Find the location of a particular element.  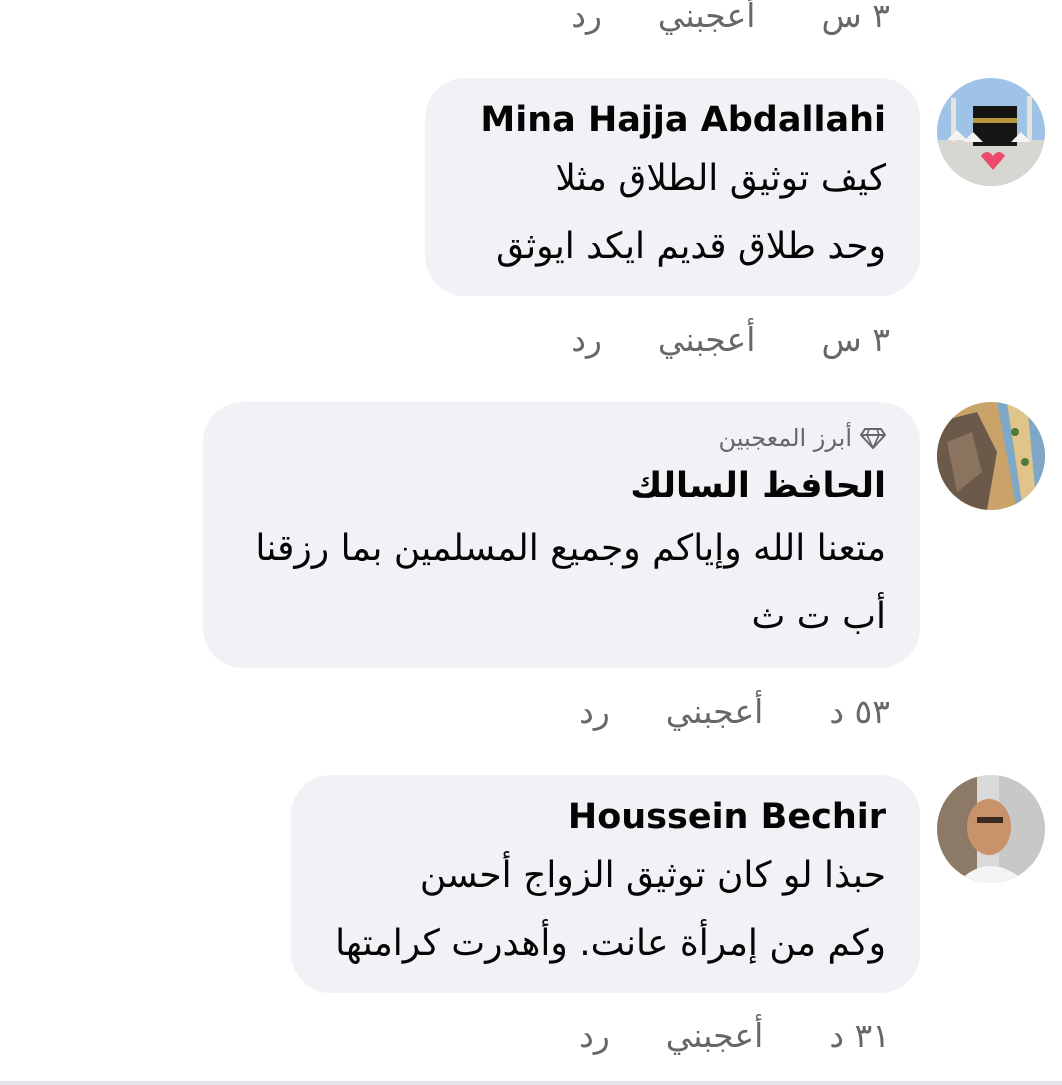

diamond-icon is located at coordinates (873, 438).